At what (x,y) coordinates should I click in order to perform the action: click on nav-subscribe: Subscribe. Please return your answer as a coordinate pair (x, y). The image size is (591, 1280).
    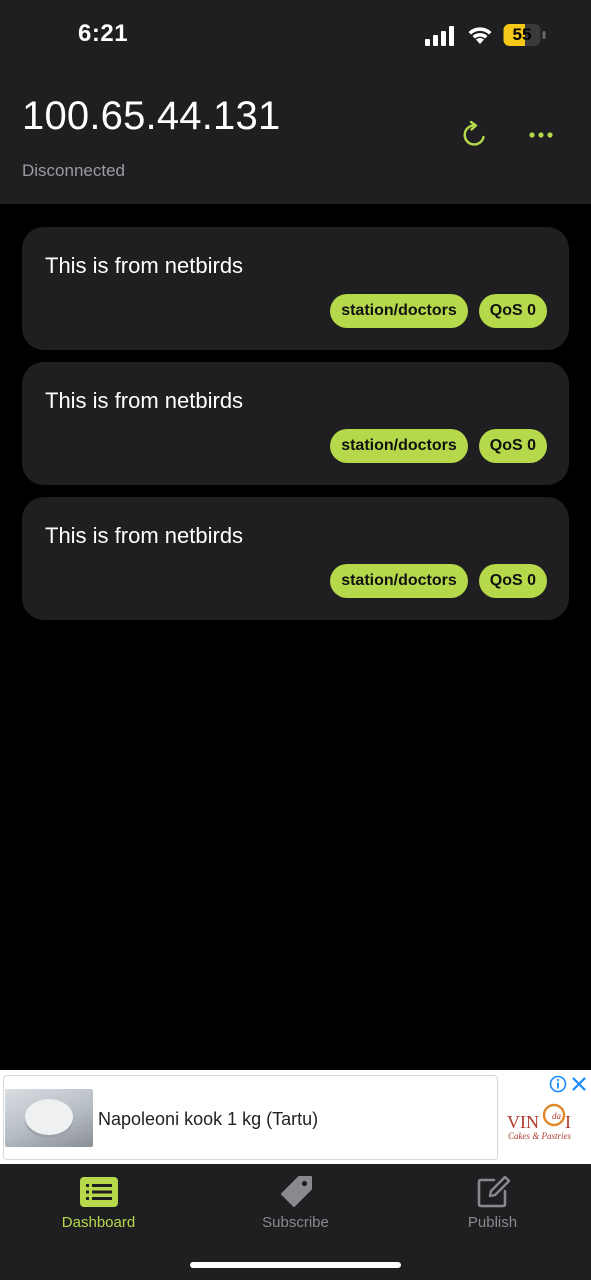
    Looking at the image, I should click on (295, 1204).